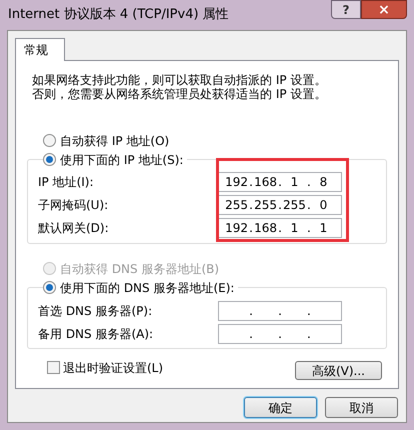 This screenshot has height=430, width=414. What do you see at coordinates (122, 160) in the screenshot?
I see `radio-label: 使用下面的 IP 地址(S):` at bounding box center [122, 160].